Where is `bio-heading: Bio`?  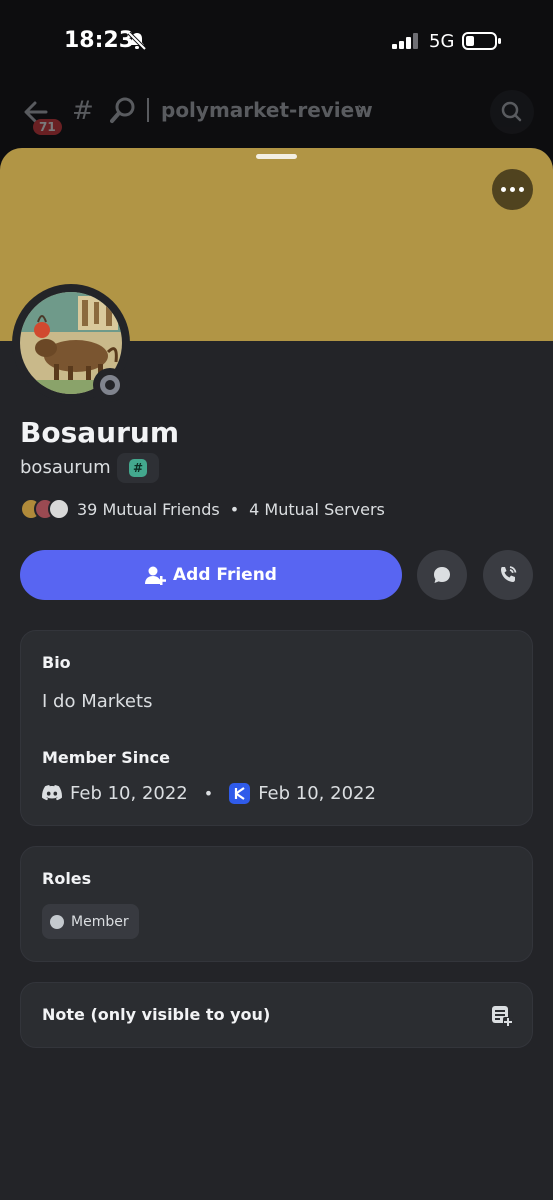
bio-heading: Bio is located at coordinates (56, 662).